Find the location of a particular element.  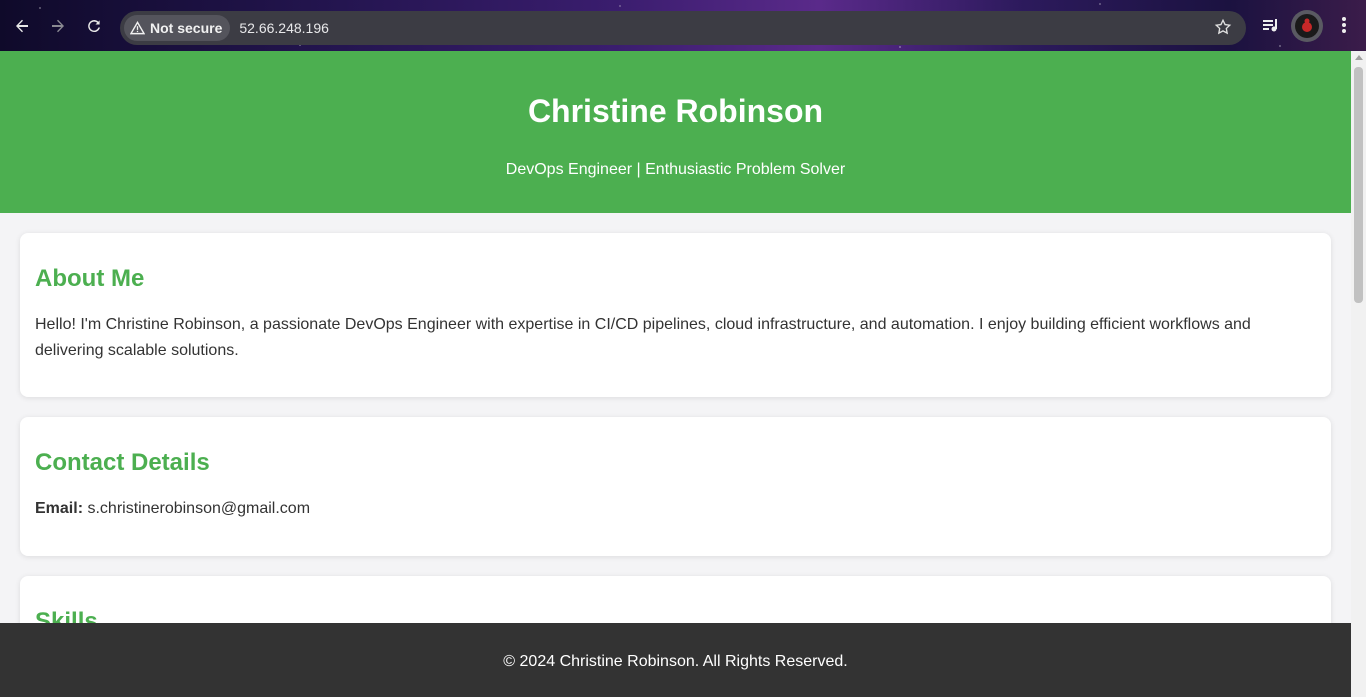

media-controls-button is located at coordinates (1271, 27).